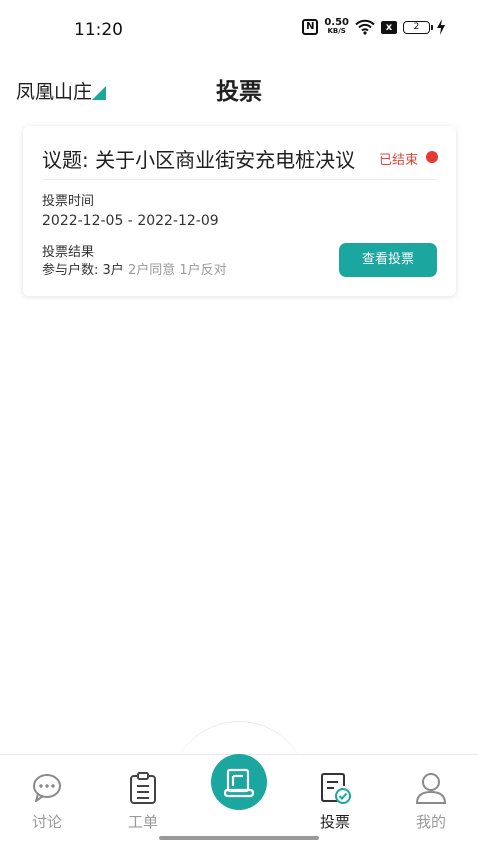 Image resolution: width=478 pixels, height=851 pixels. I want to click on sim-icon: x, so click(389, 27).